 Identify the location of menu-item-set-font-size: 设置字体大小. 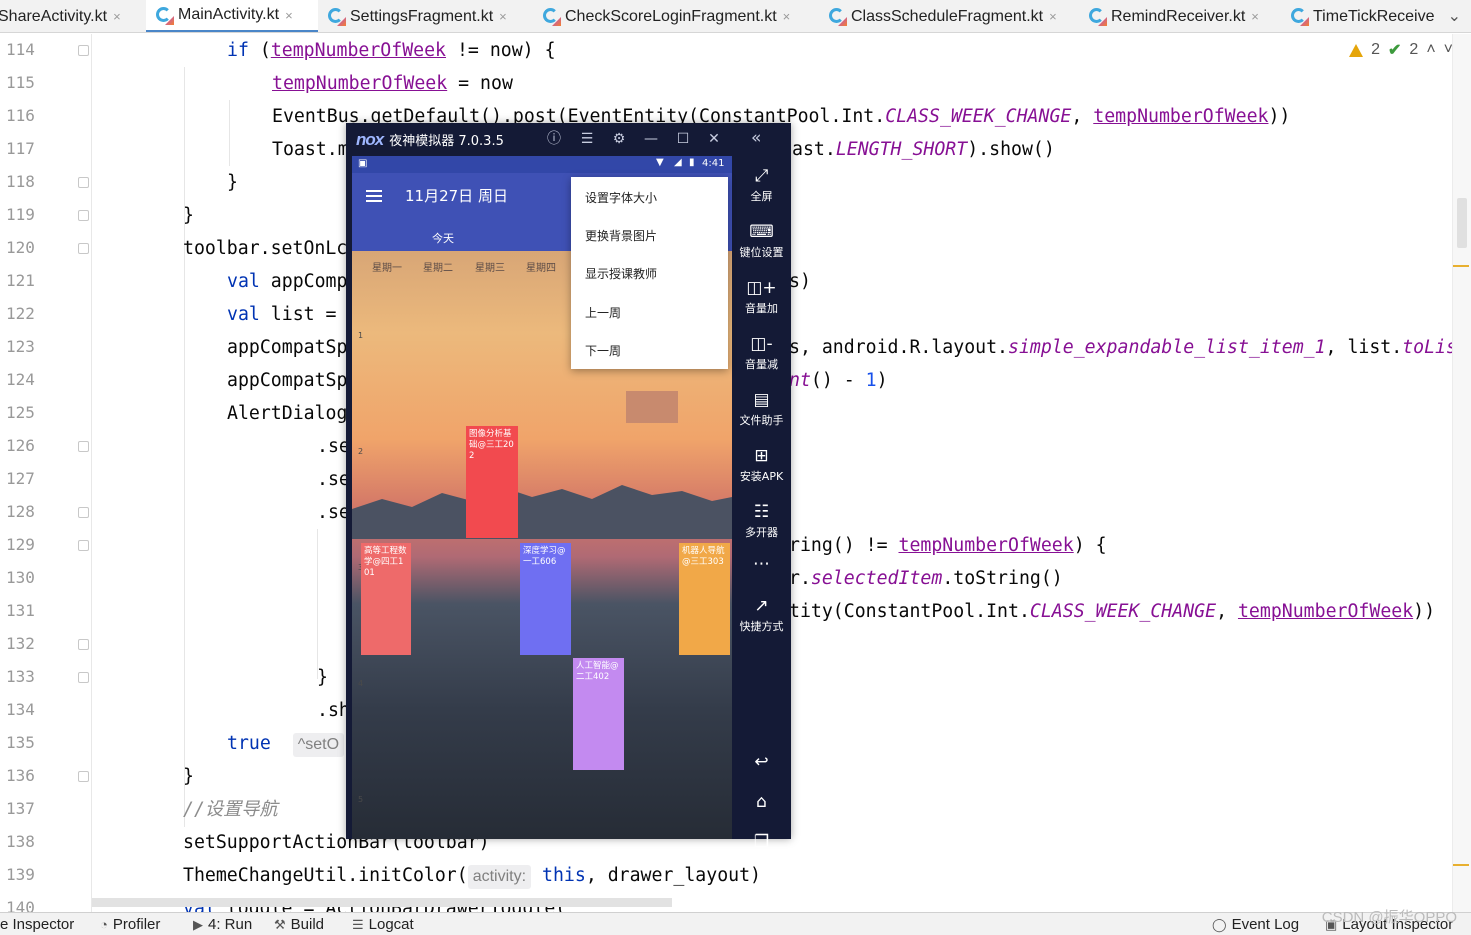
(621, 197).